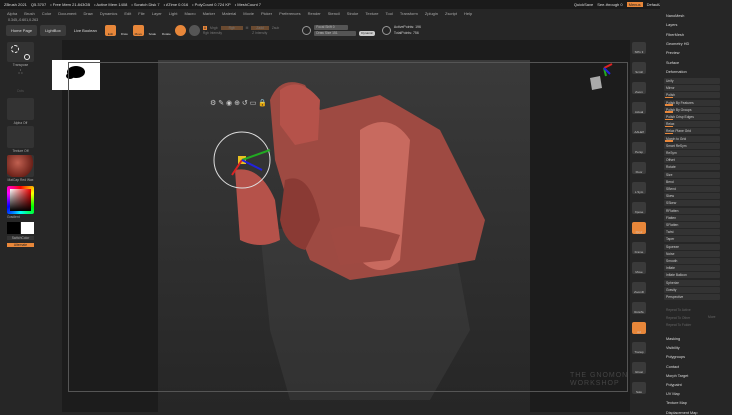 The height and width of the screenshot is (415, 732). I want to click on deform-perspective: Perspective, so click(692, 297).